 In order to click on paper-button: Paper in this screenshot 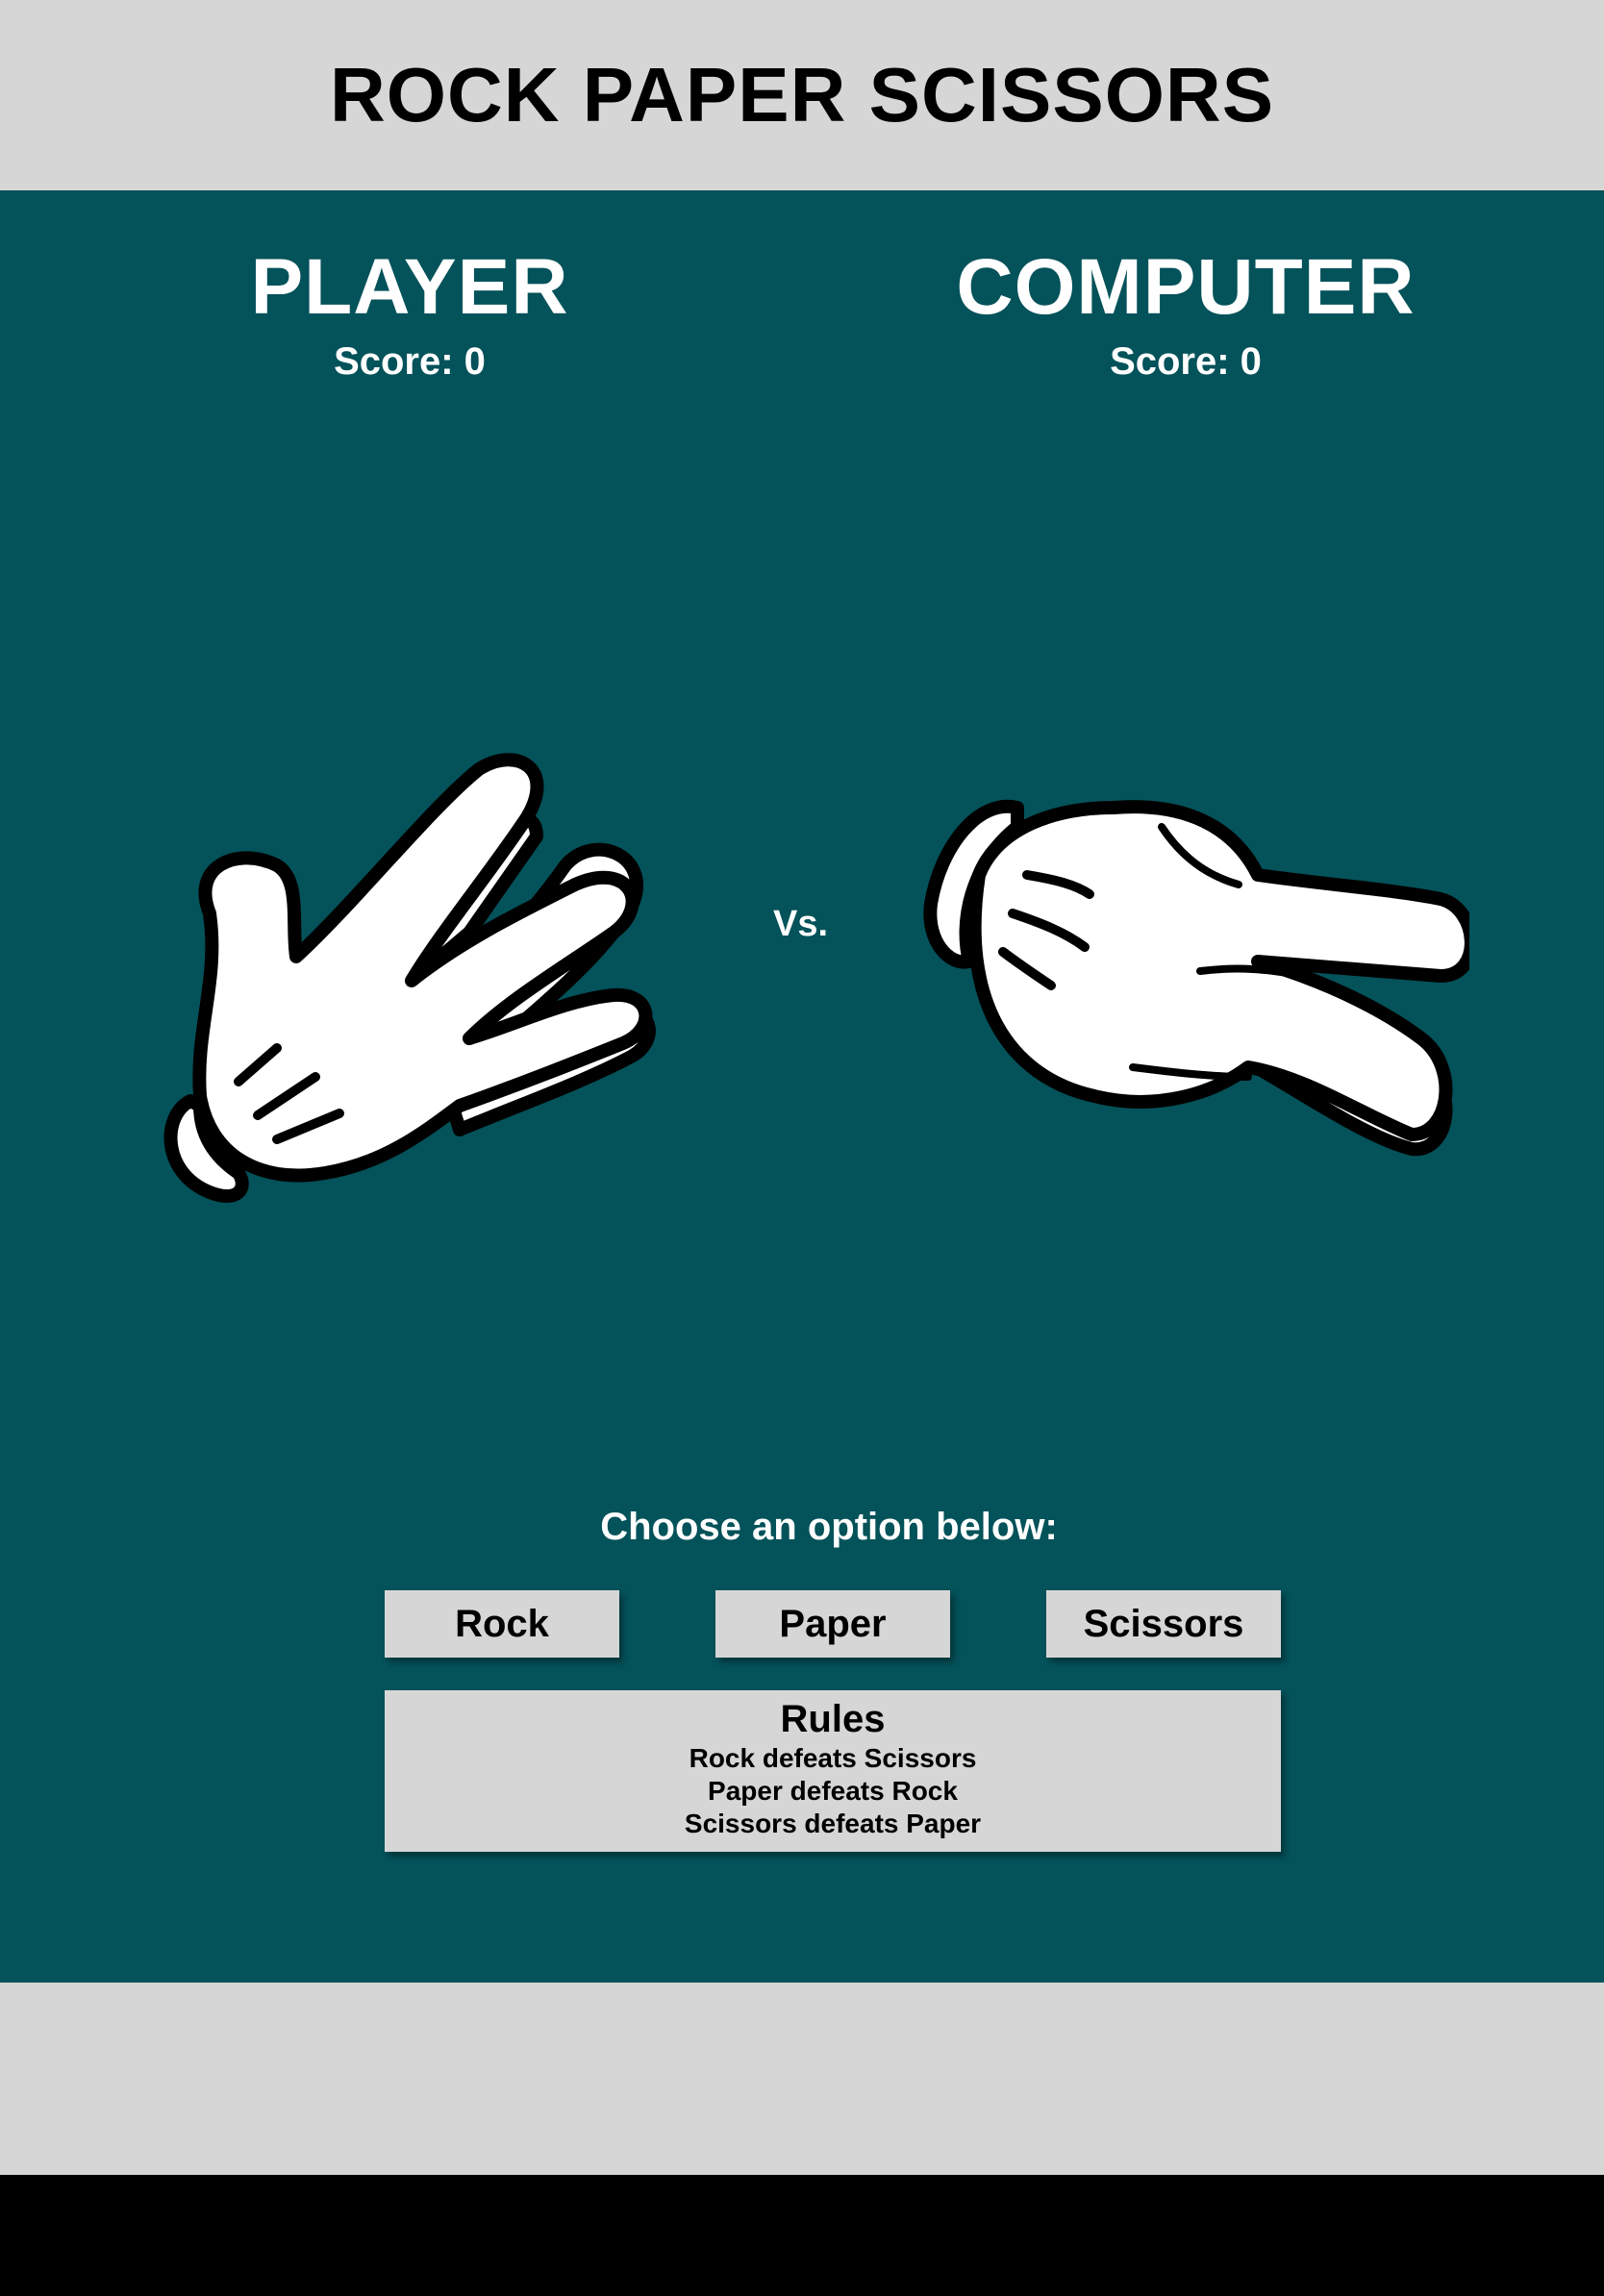, I will do `click(832, 1624)`.